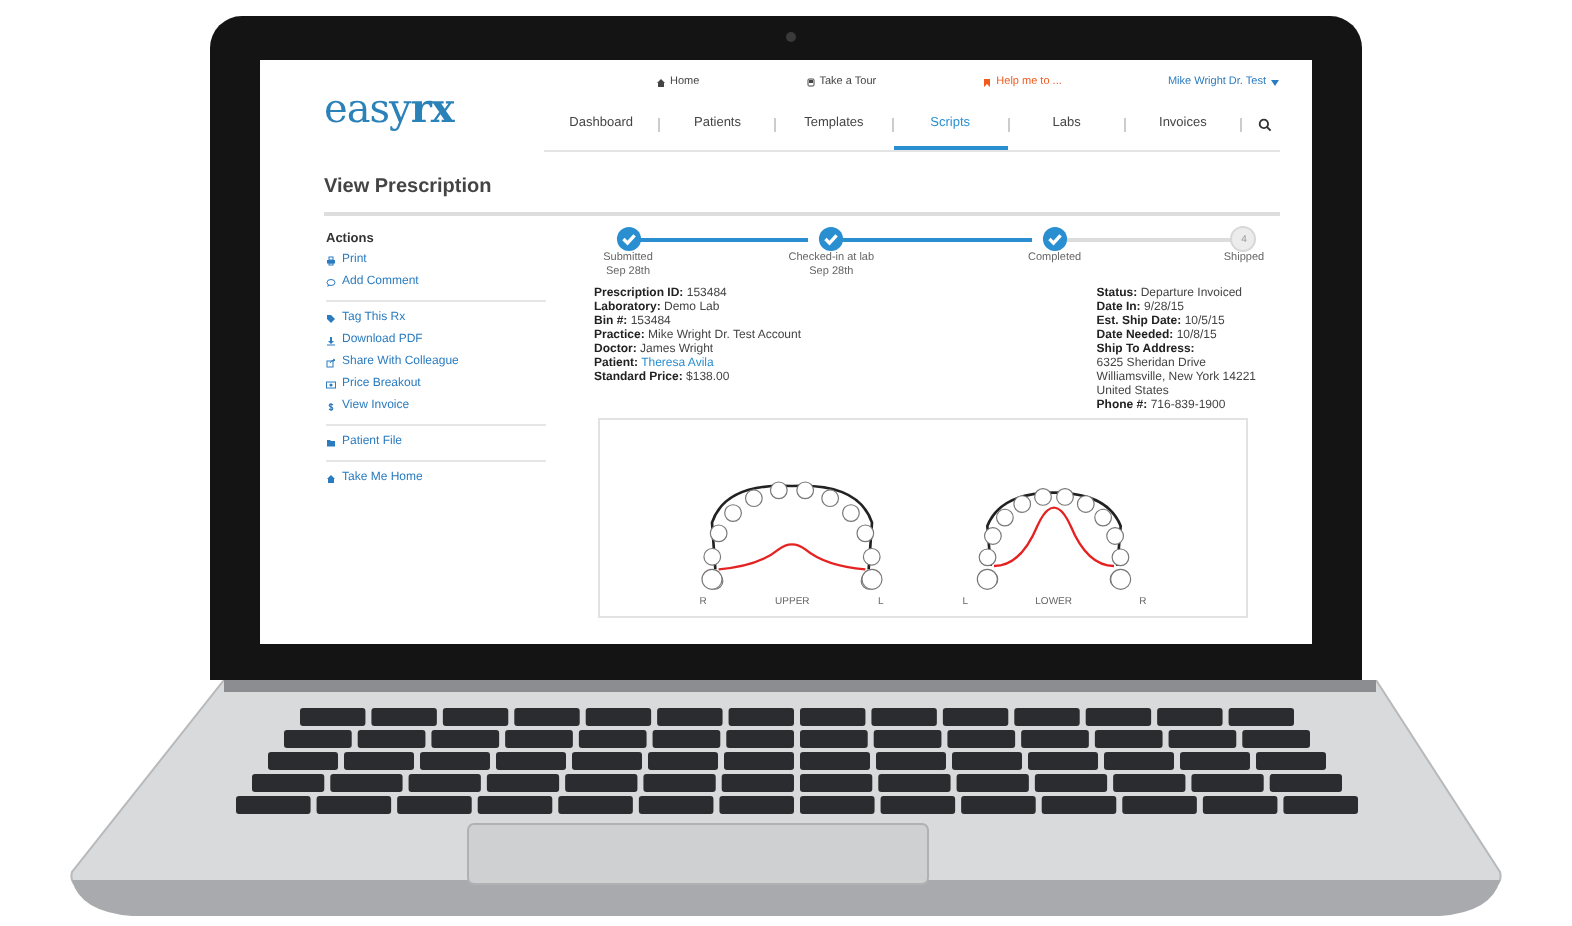 Image resolution: width=1572 pixels, height=926 pixels. I want to click on logo: easyrx, so click(434, 106).